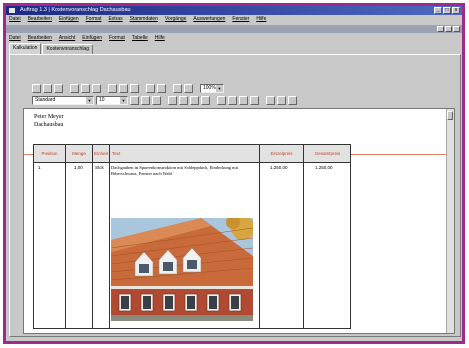 This screenshot has width=469, height=348. Describe the element at coordinates (281, 153) in the screenshot. I see `header-unit-price: Einzelpreis` at that location.